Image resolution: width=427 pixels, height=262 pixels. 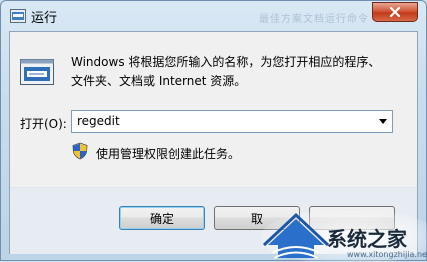 I want to click on open-input-value: regedit, so click(x=98, y=121).